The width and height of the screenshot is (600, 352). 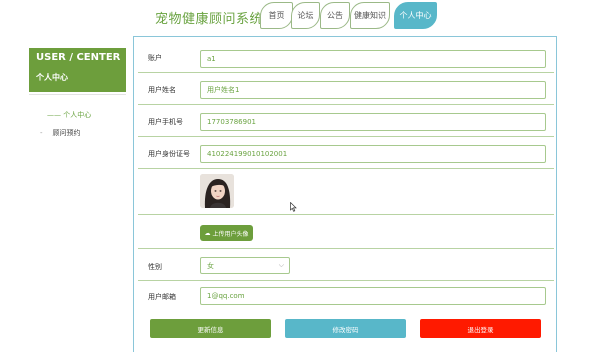 I want to click on name-label: 用户姓名, so click(x=162, y=90).